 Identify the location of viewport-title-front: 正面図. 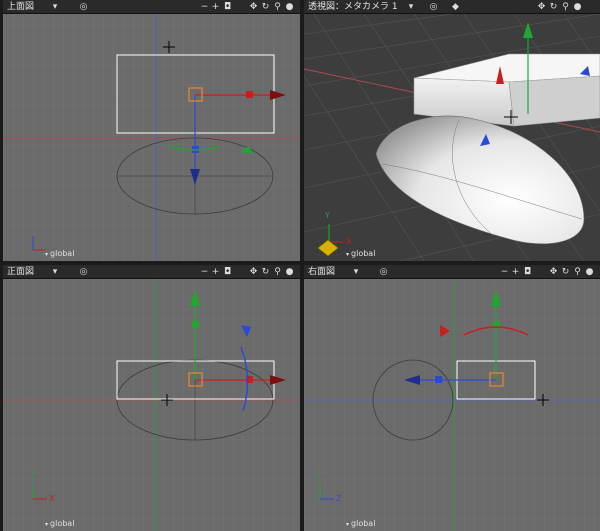
(21, 272).